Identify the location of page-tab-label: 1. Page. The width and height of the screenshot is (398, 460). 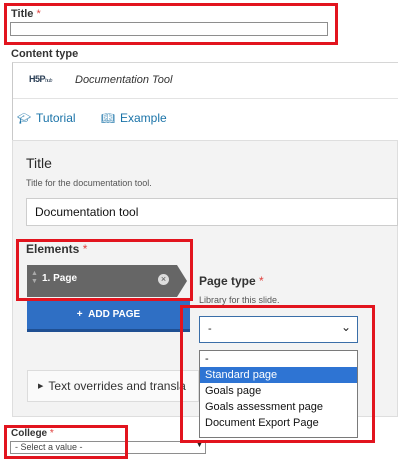
(60, 278).